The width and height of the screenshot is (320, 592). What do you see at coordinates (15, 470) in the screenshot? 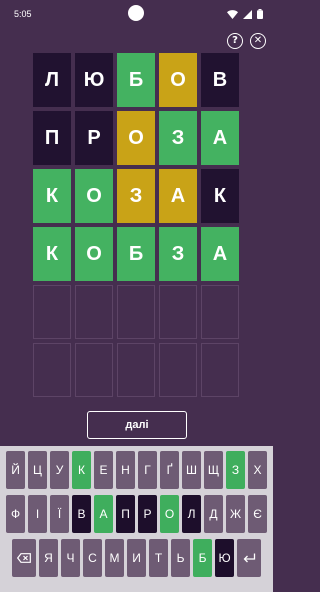
I see `keyboard-key: й` at bounding box center [15, 470].